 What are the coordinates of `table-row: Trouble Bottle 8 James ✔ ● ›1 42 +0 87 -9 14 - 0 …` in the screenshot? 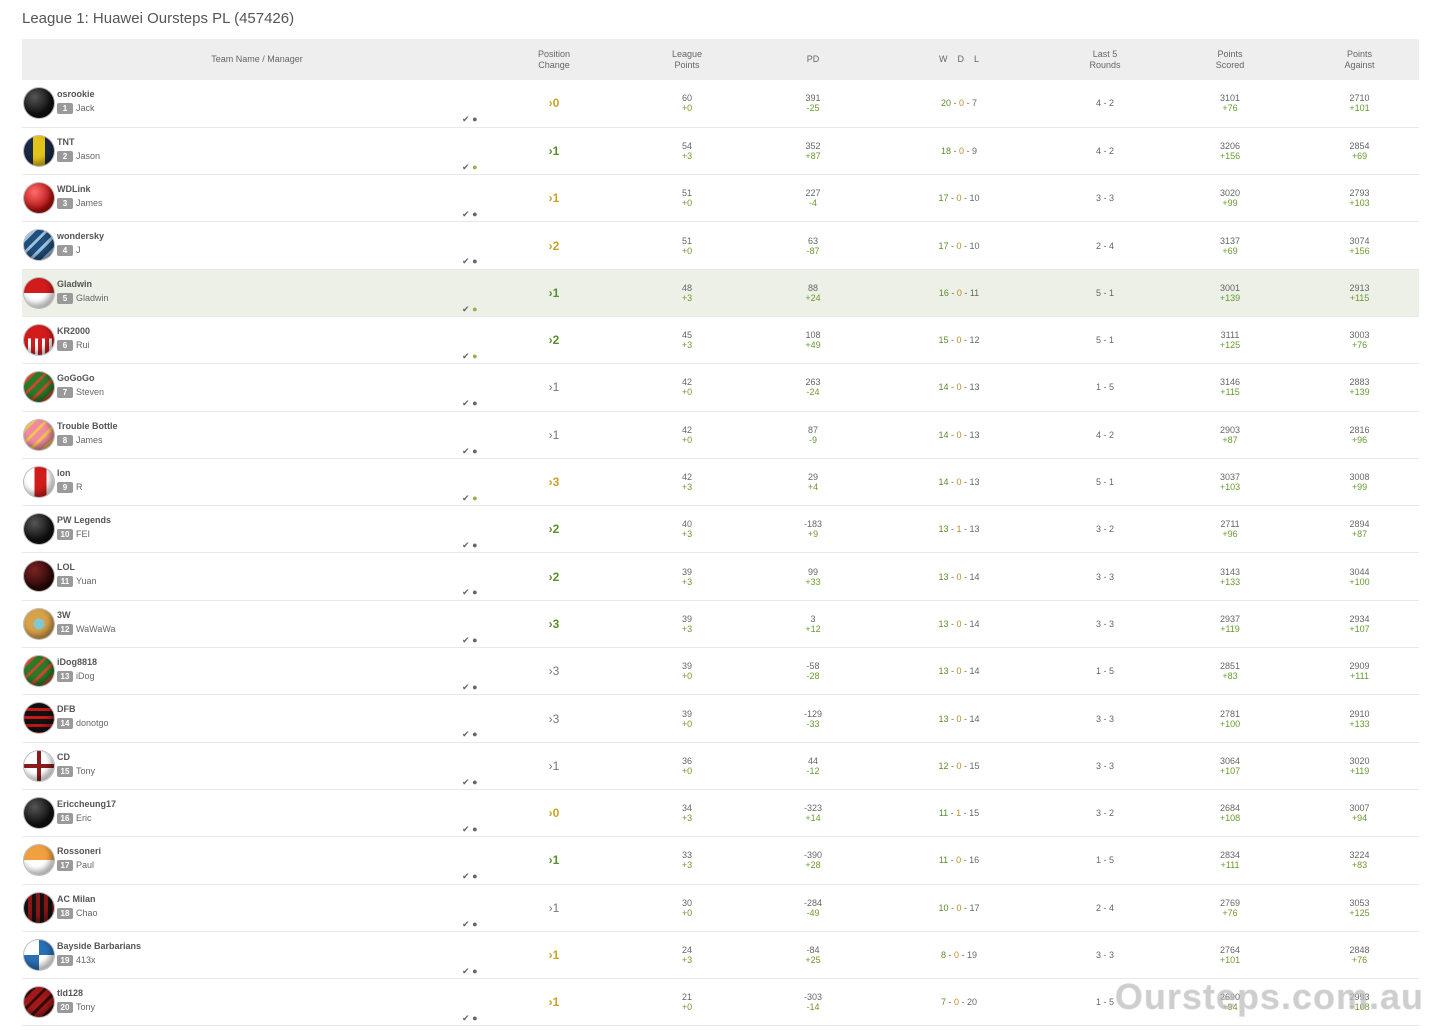 It's located at (720, 435).